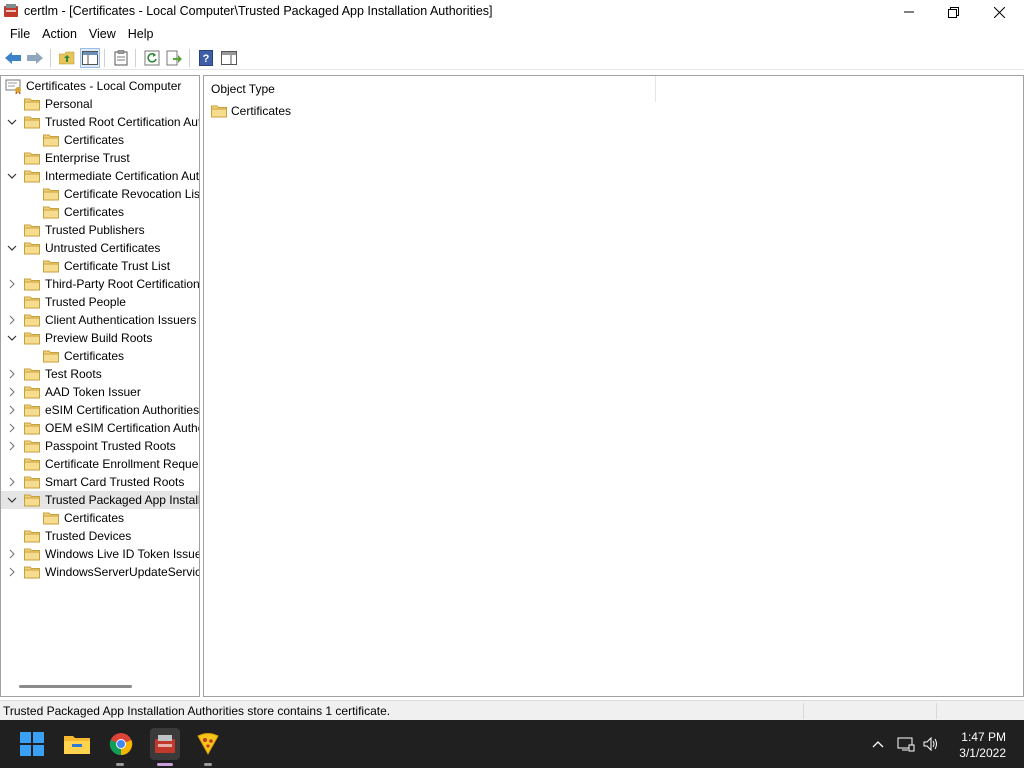  Describe the element at coordinates (100, 194) in the screenshot. I see `tree-item: Certificate Revocation List` at that location.